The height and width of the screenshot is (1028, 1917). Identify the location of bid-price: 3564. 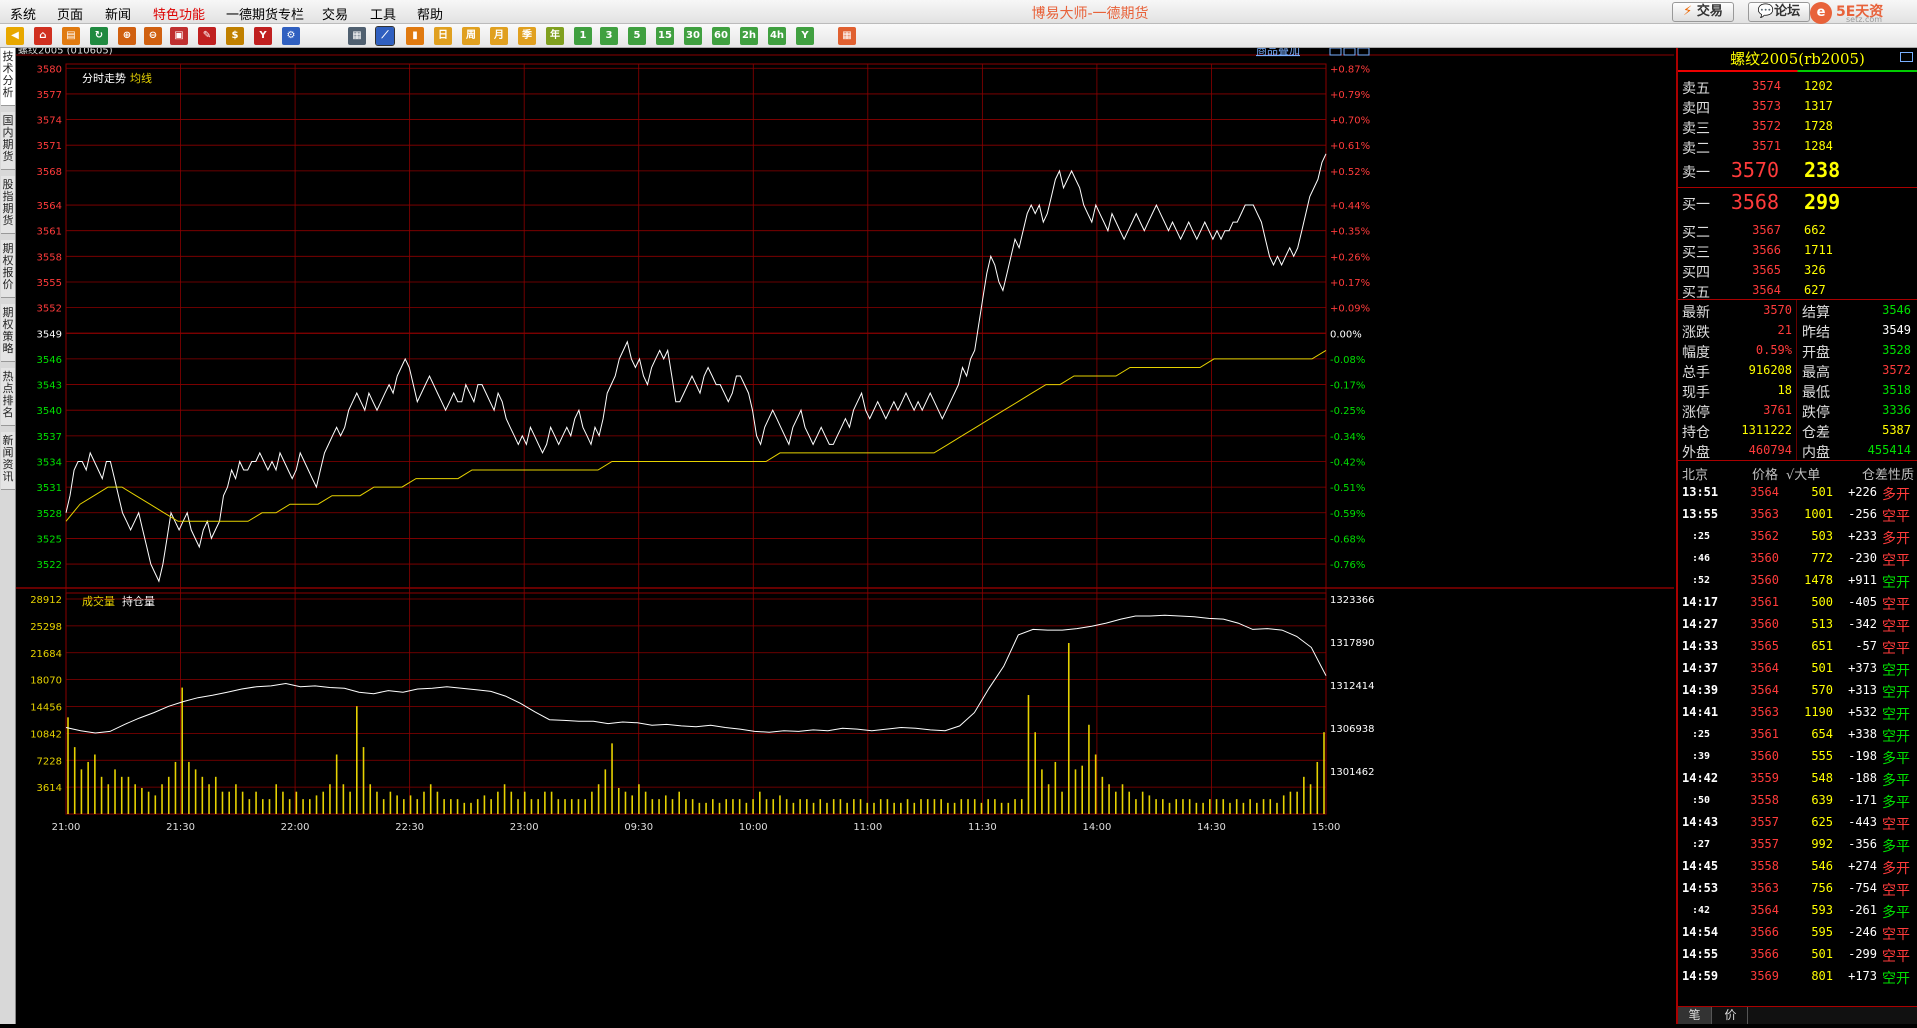
(1766, 290).